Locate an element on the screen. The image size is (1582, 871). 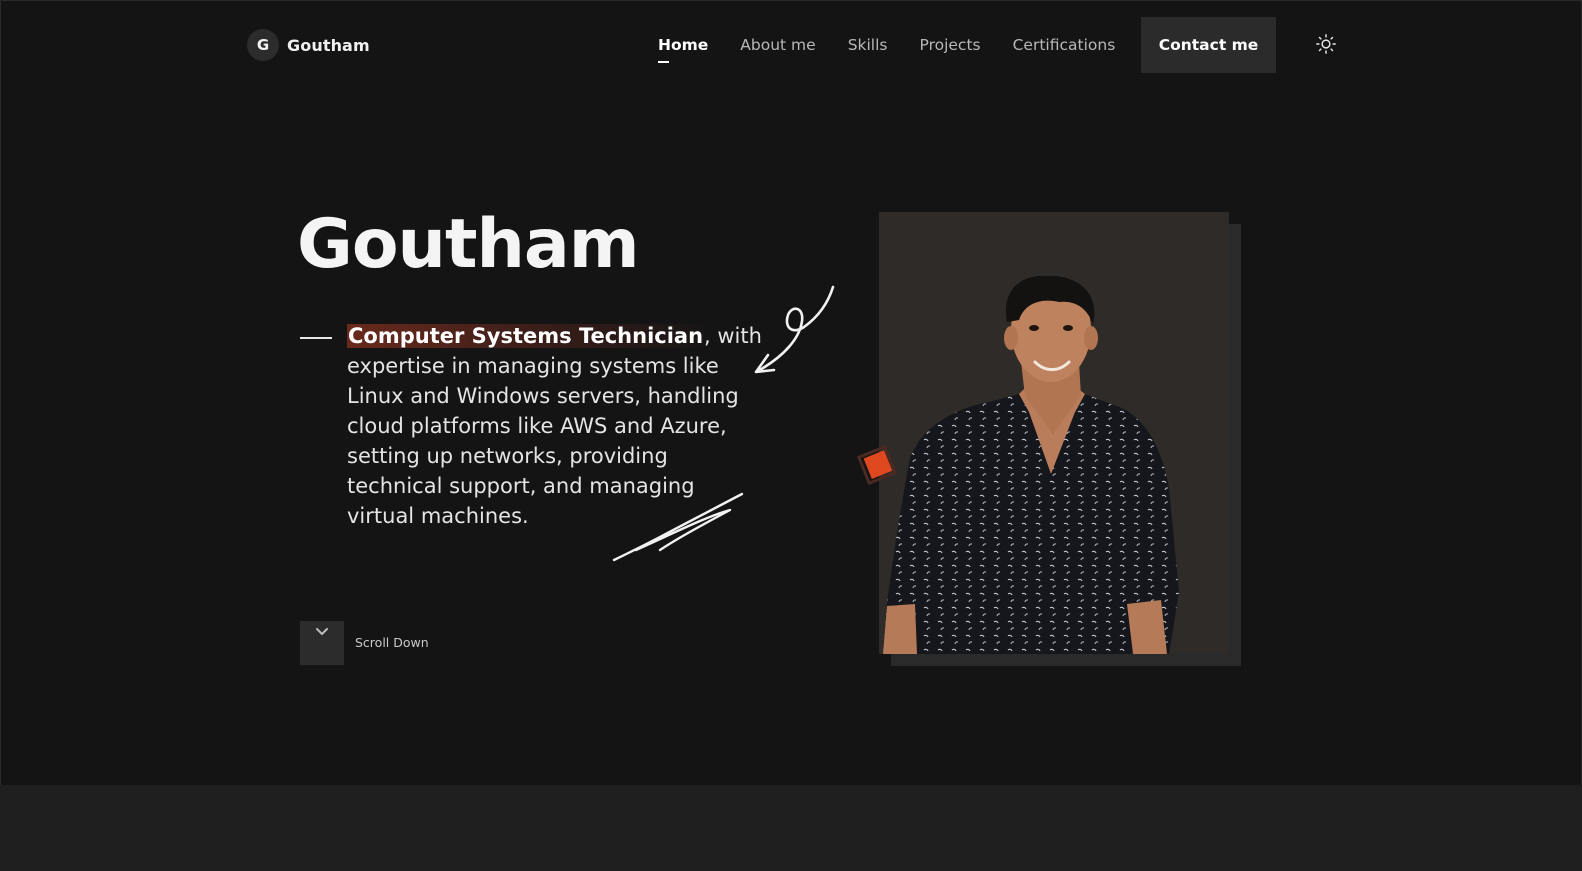
chevron-down-icon is located at coordinates (322, 631).